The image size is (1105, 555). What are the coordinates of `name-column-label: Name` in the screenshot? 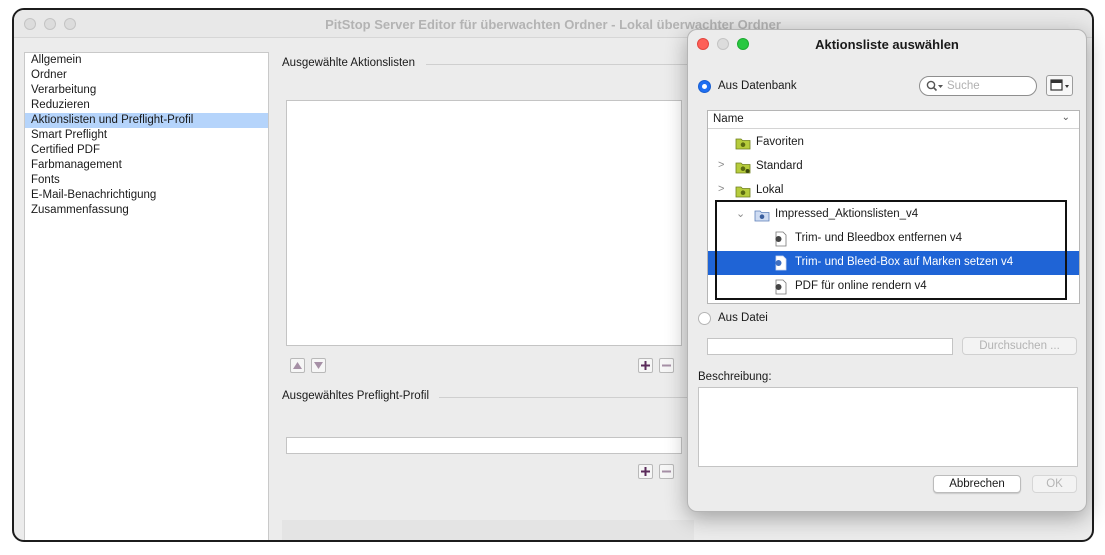 It's located at (728, 119).